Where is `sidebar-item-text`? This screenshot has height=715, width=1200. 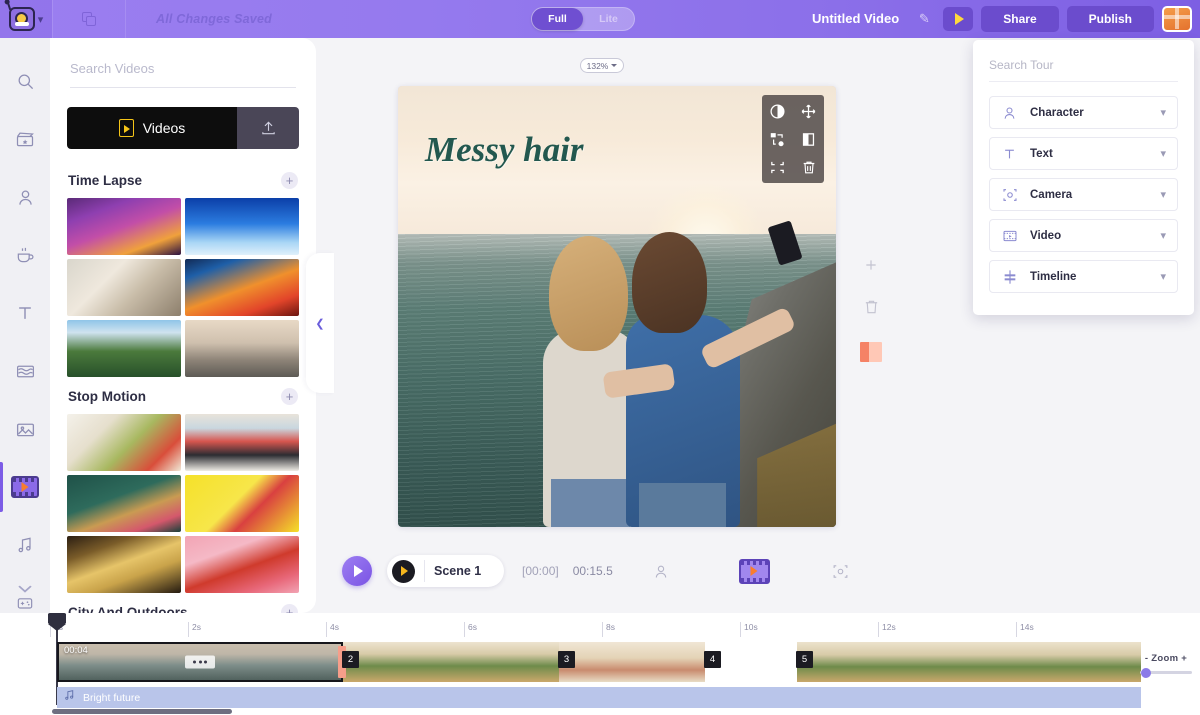
sidebar-item-text is located at coordinates (25, 313).